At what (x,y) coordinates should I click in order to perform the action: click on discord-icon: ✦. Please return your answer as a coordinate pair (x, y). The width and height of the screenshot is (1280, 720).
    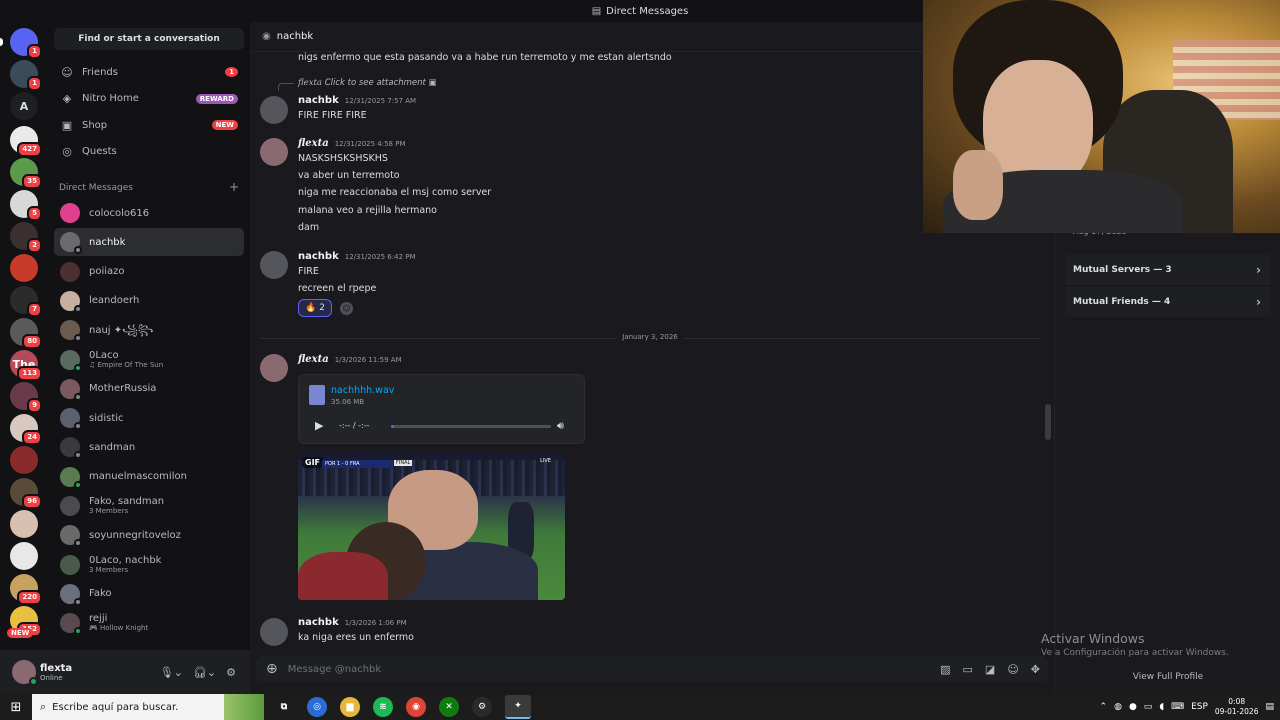
    Looking at the image, I should click on (518, 707).